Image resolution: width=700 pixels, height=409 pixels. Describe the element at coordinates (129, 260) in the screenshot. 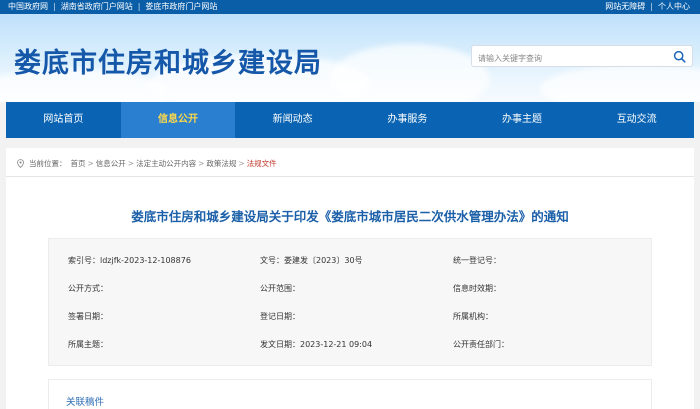

I see `meta-index-number: 索引号：ldzjfk-2023-12-108876` at that location.